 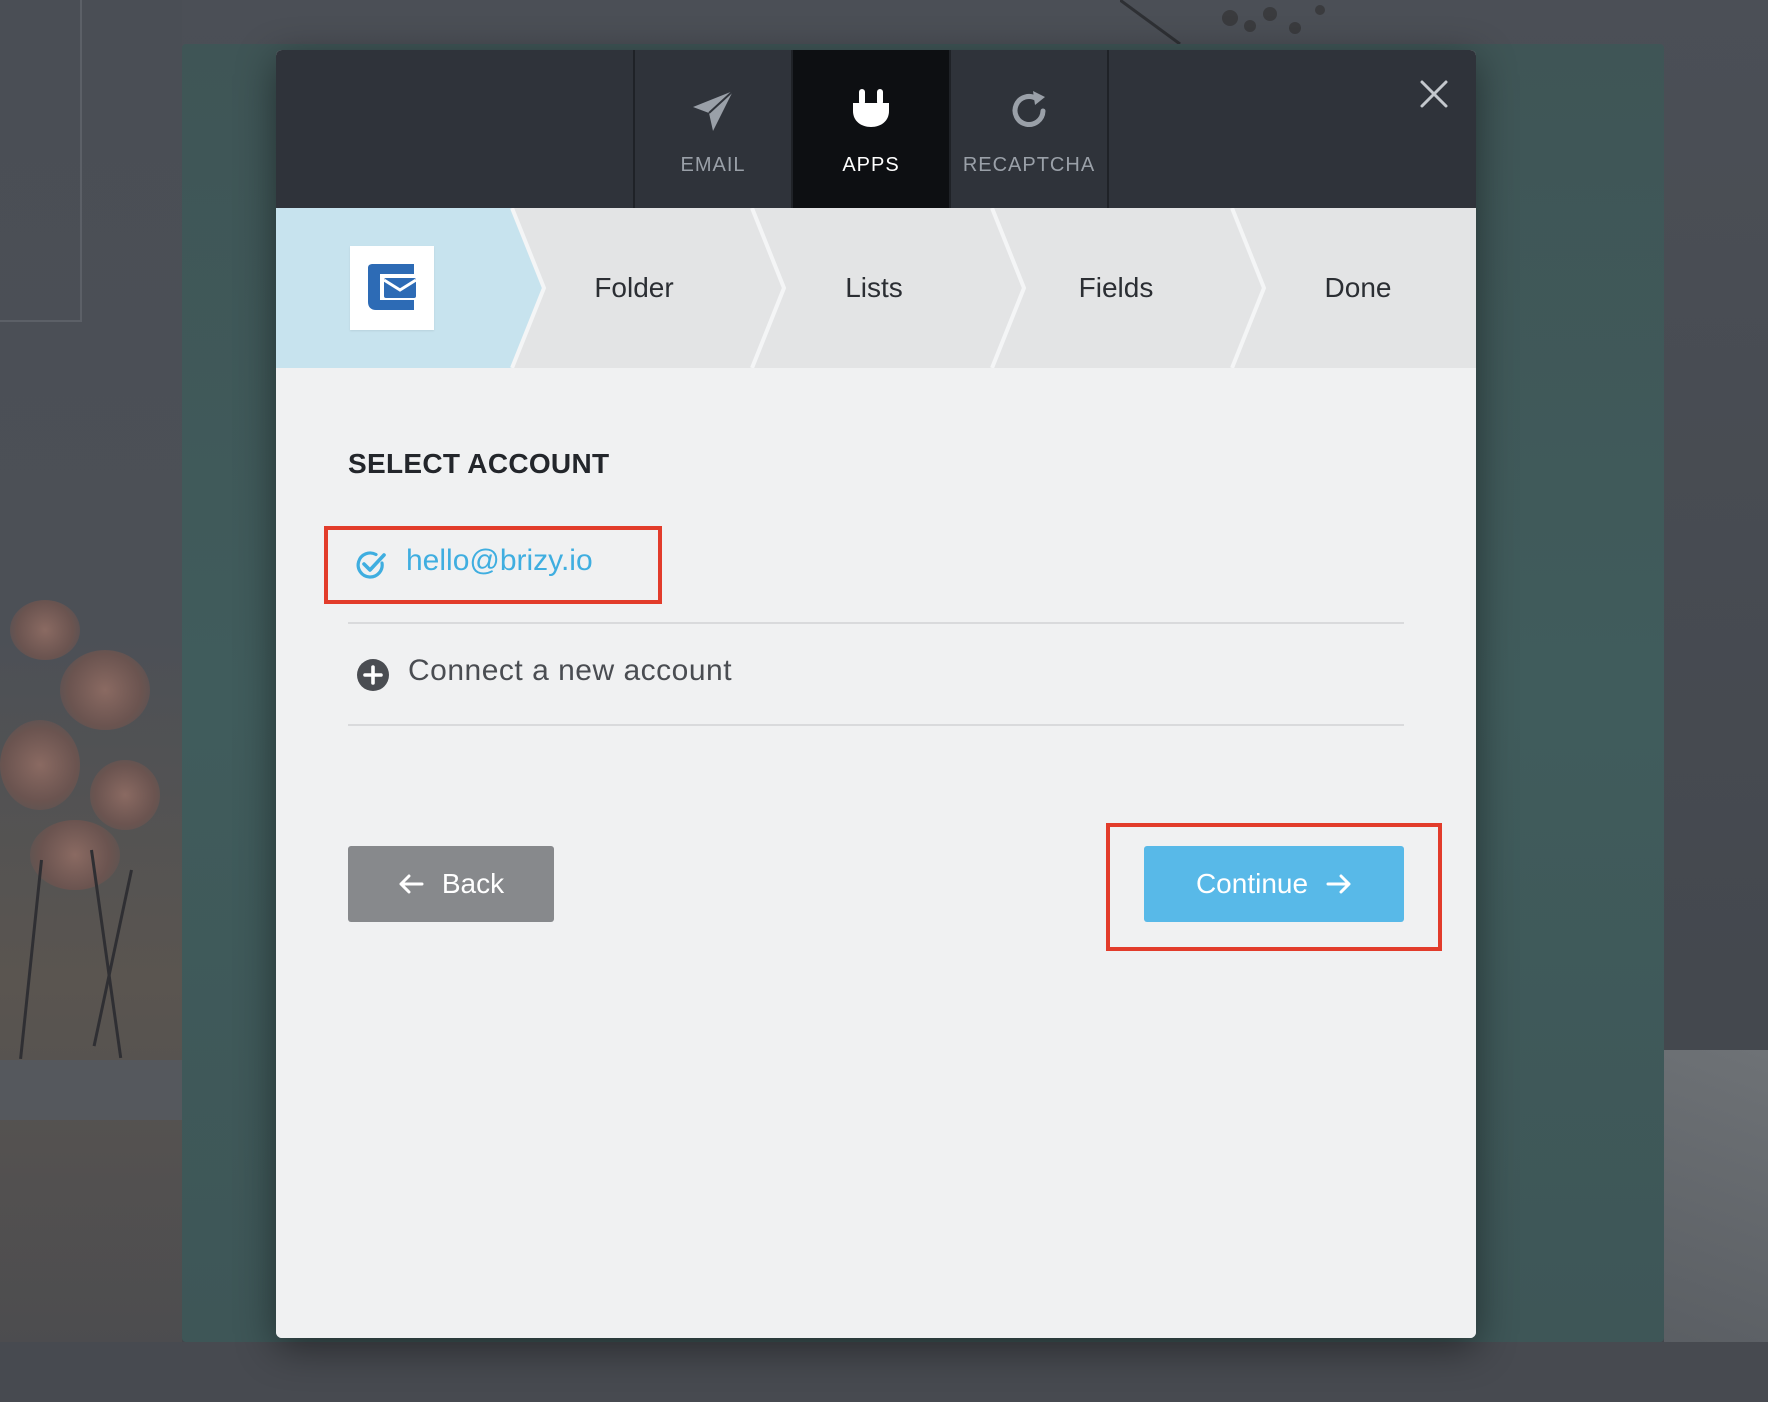 I want to click on connect-new-account: Connect a new account, so click(x=876, y=675).